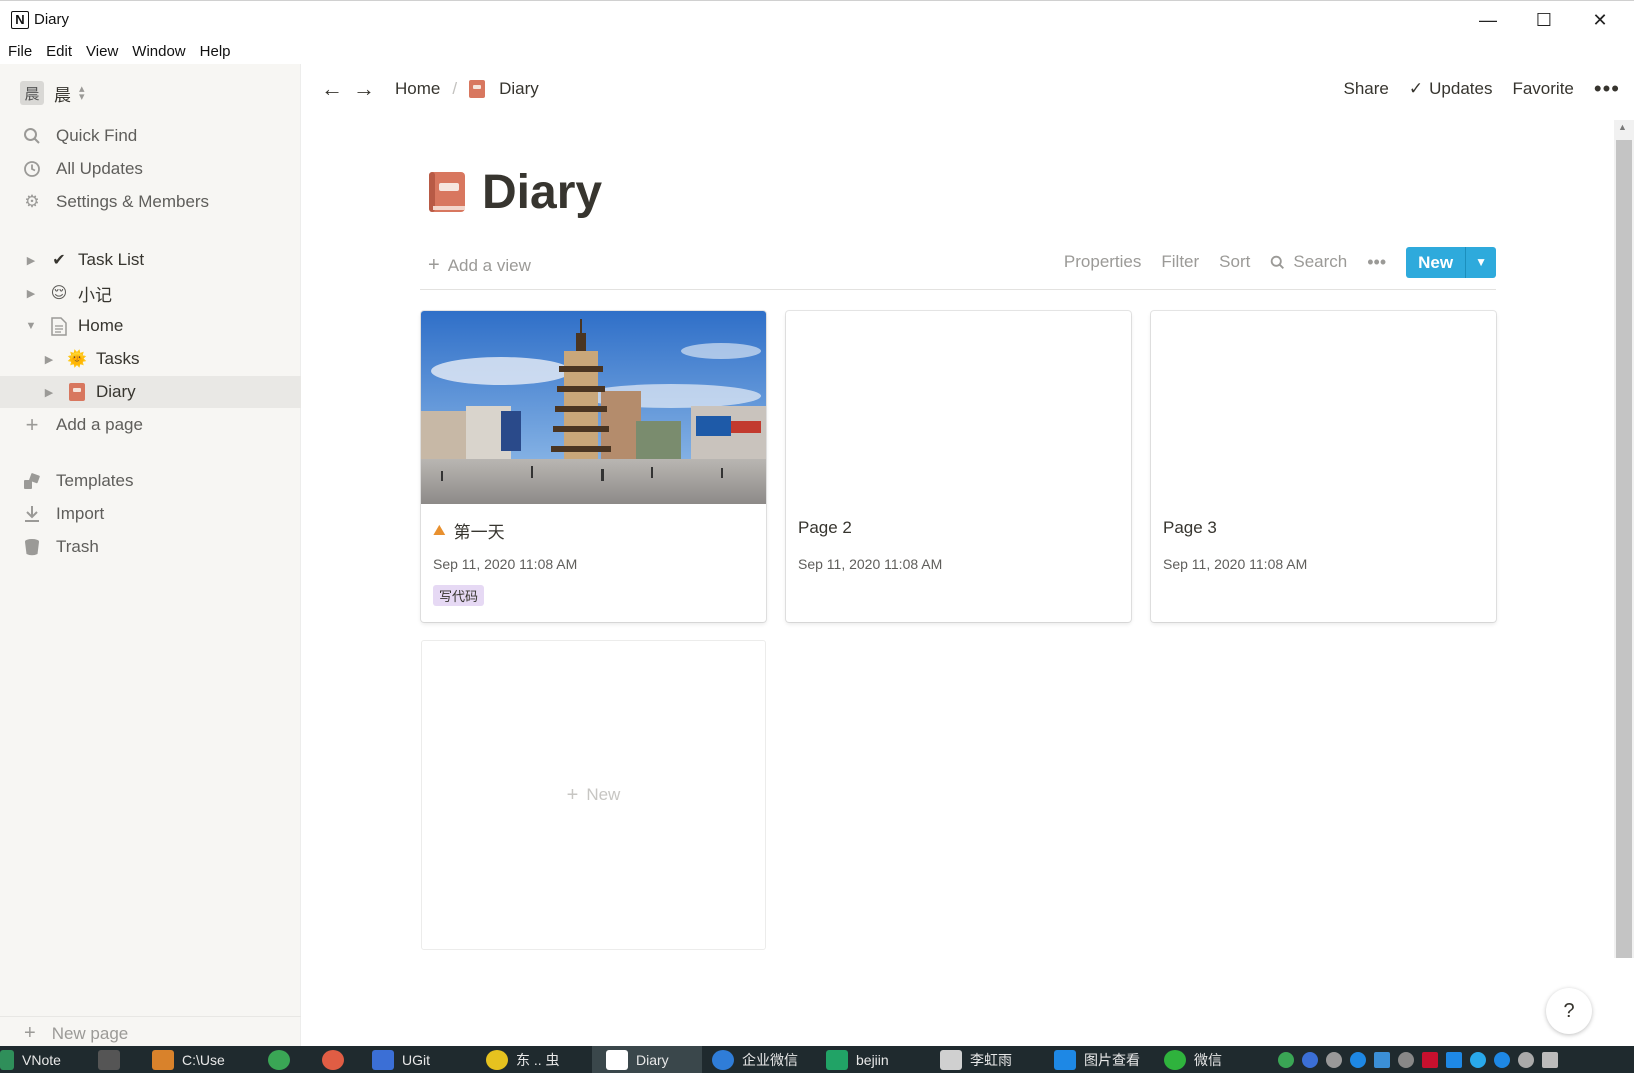 This screenshot has width=1634, height=1073. Describe the element at coordinates (1622, 127) in the screenshot. I see `scroll-up-arrow-icon: ▲` at that location.